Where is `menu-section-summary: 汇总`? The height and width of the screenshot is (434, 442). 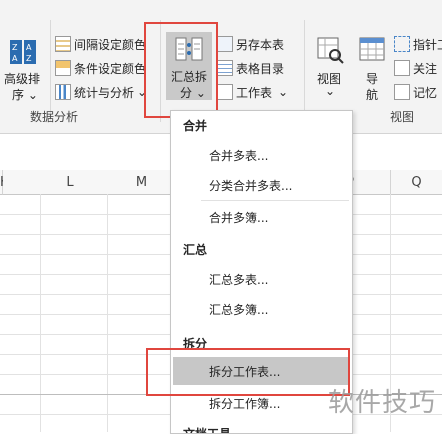
menu-section-summary: 汇总 is located at coordinates (195, 250).